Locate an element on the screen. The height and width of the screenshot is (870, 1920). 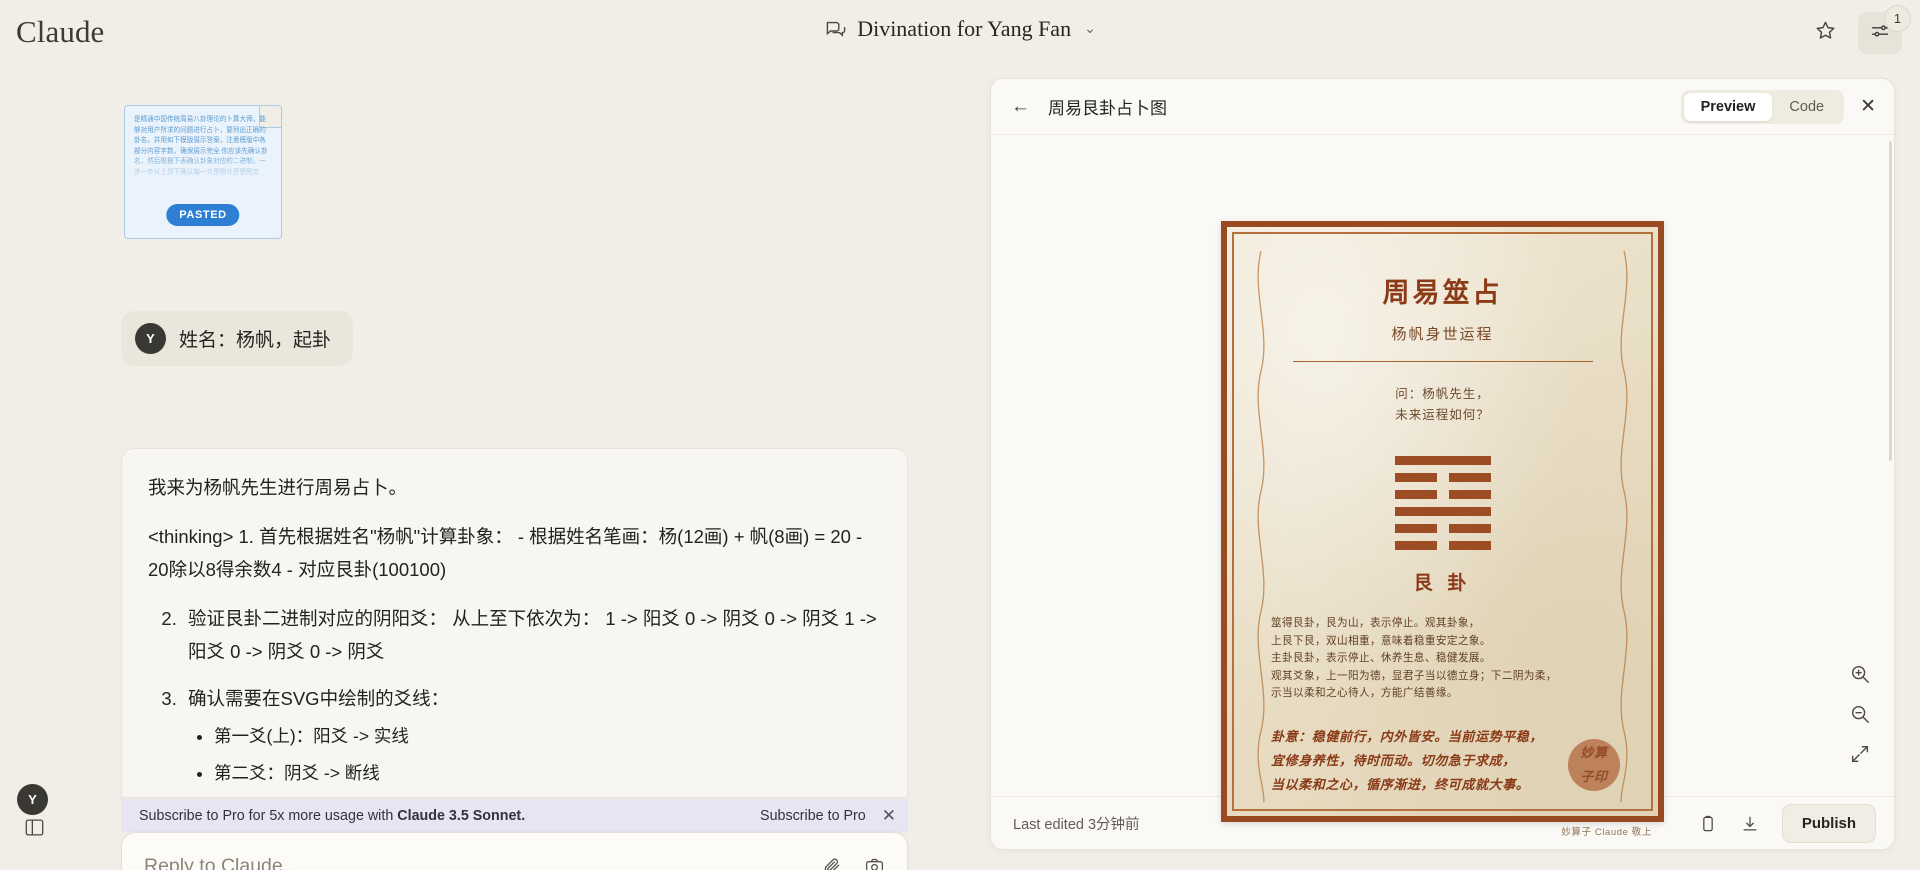
paper-interpretation-line: 当以柔和之心，循序渐进，终可成就大事。 is located at coordinates (1400, 784).